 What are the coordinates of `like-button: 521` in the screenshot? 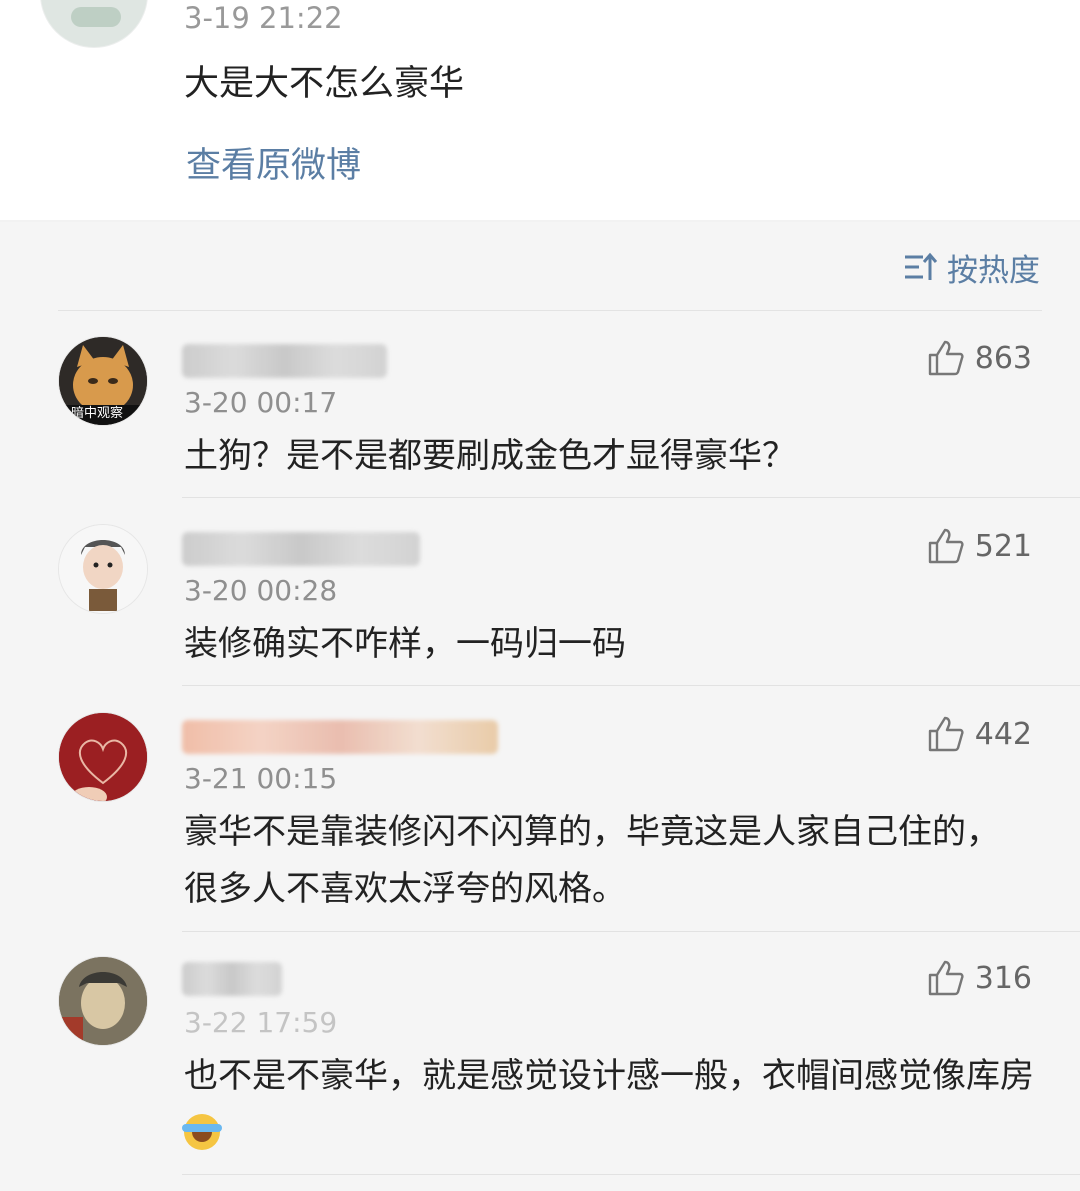 It's located at (979, 546).